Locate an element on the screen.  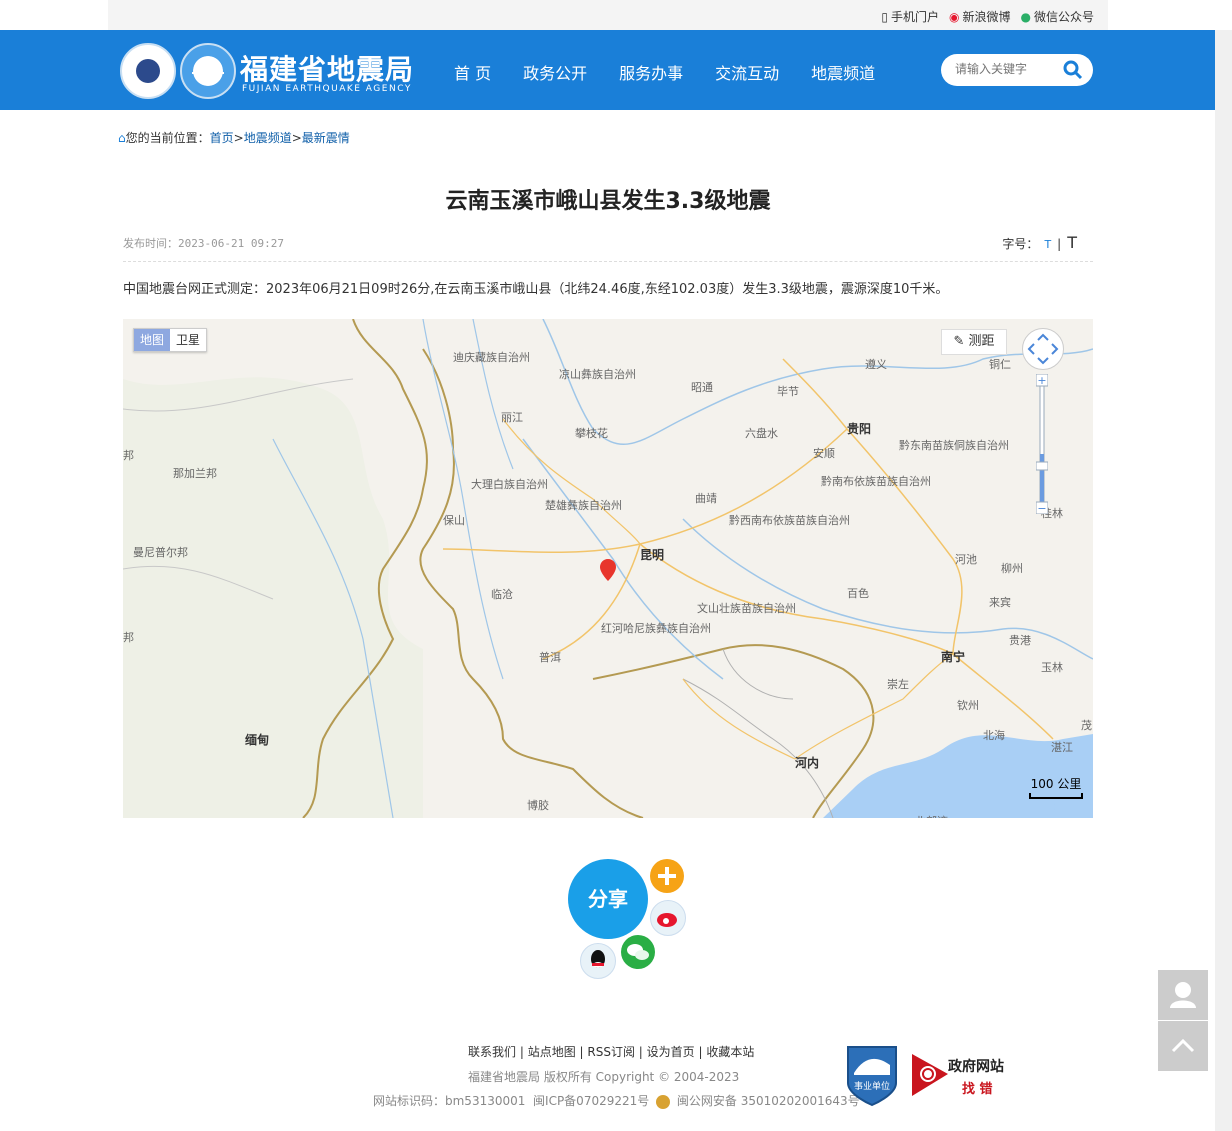
article-title: 云南玉溪市峨山县发生3.3级地震 is located at coordinates (608, 201).